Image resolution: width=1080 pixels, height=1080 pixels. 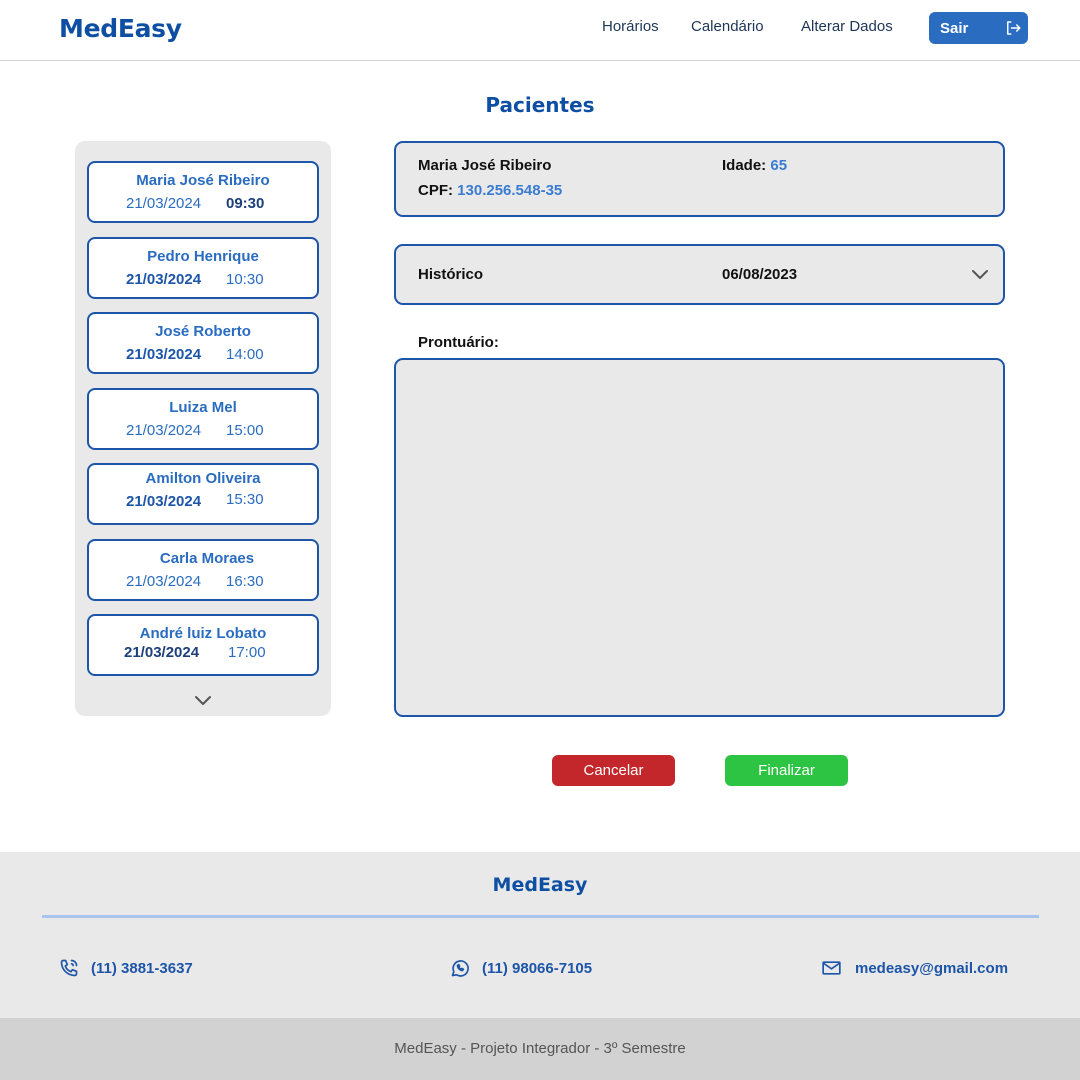 What do you see at coordinates (120, 28) in the screenshot?
I see `logo: MedEasy` at bounding box center [120, 28].